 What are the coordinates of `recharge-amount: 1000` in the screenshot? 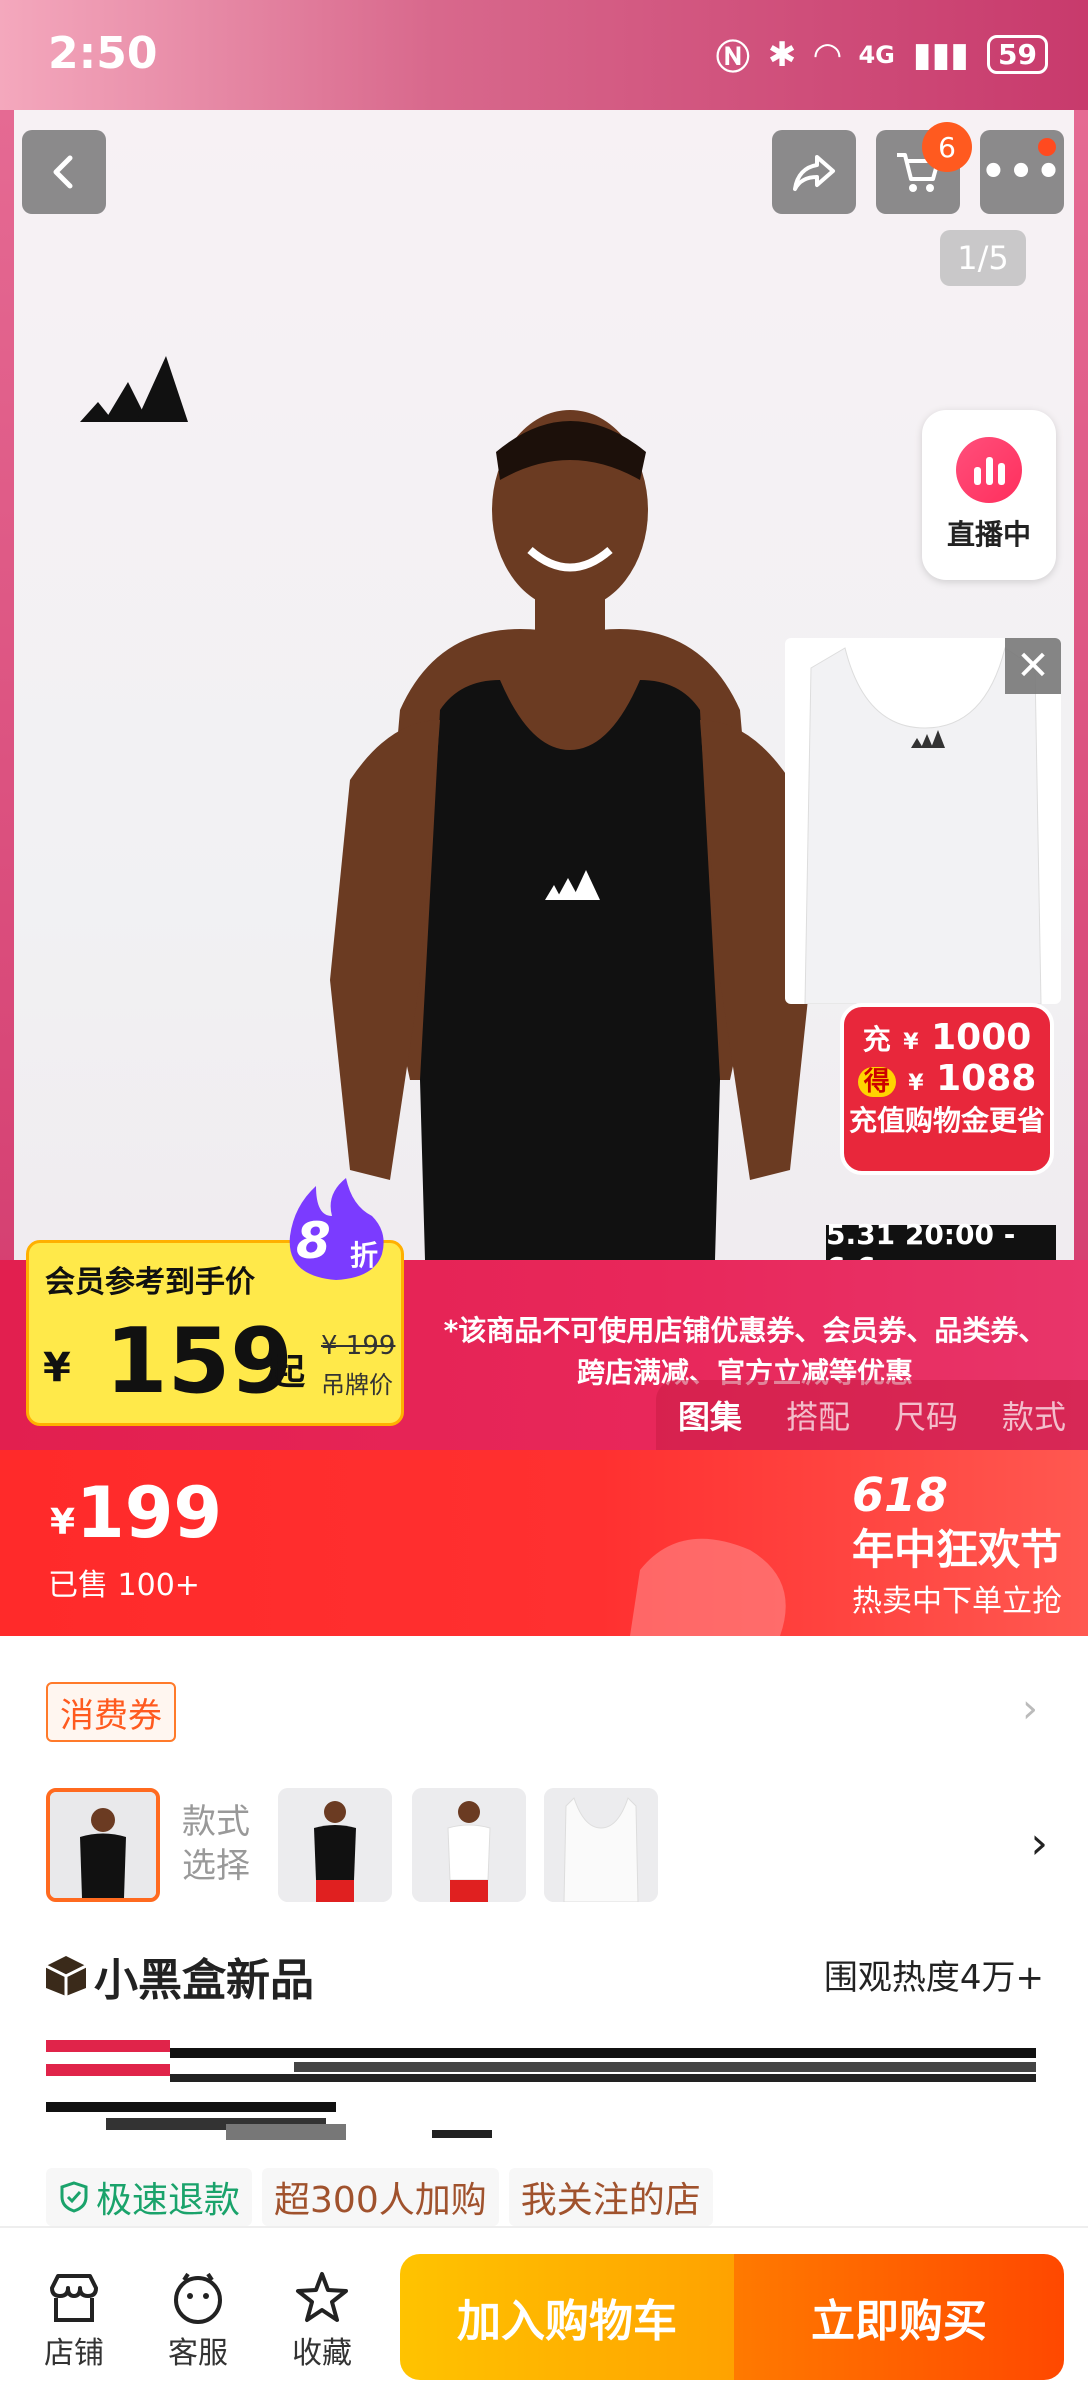 It's located at (981, 1037).